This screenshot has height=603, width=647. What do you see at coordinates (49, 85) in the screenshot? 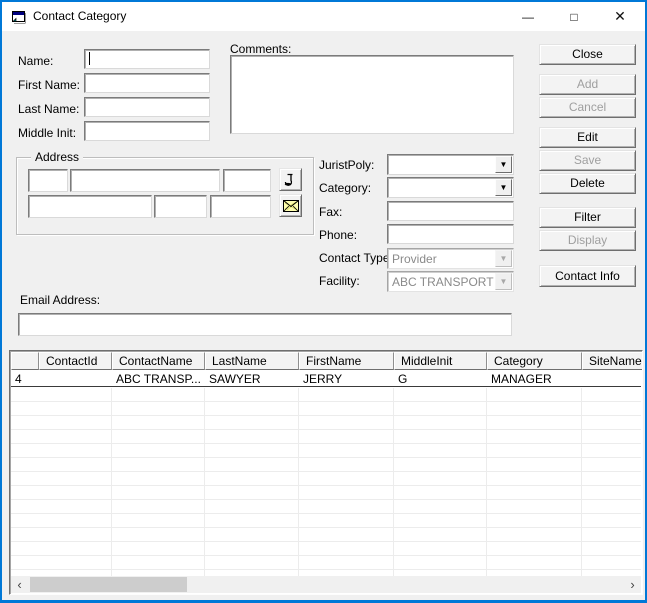
I see `first-name-label: First Name:` at bounding box center [49, 85].